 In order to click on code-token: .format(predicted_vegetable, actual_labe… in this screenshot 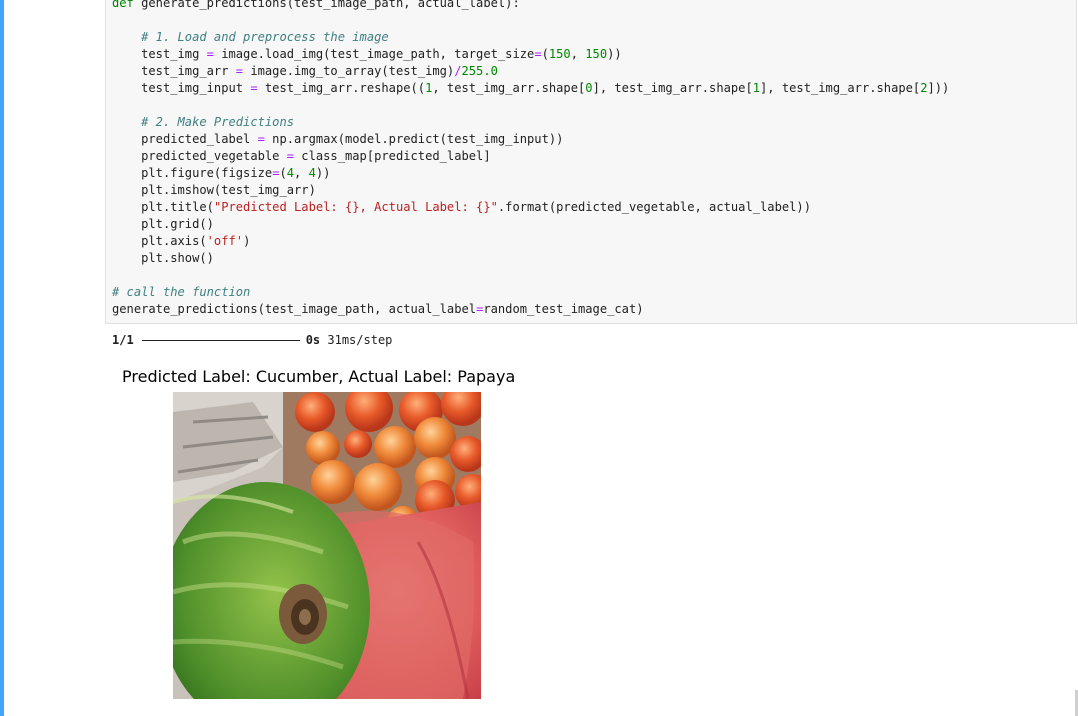, I will do `click(654, 207)`.